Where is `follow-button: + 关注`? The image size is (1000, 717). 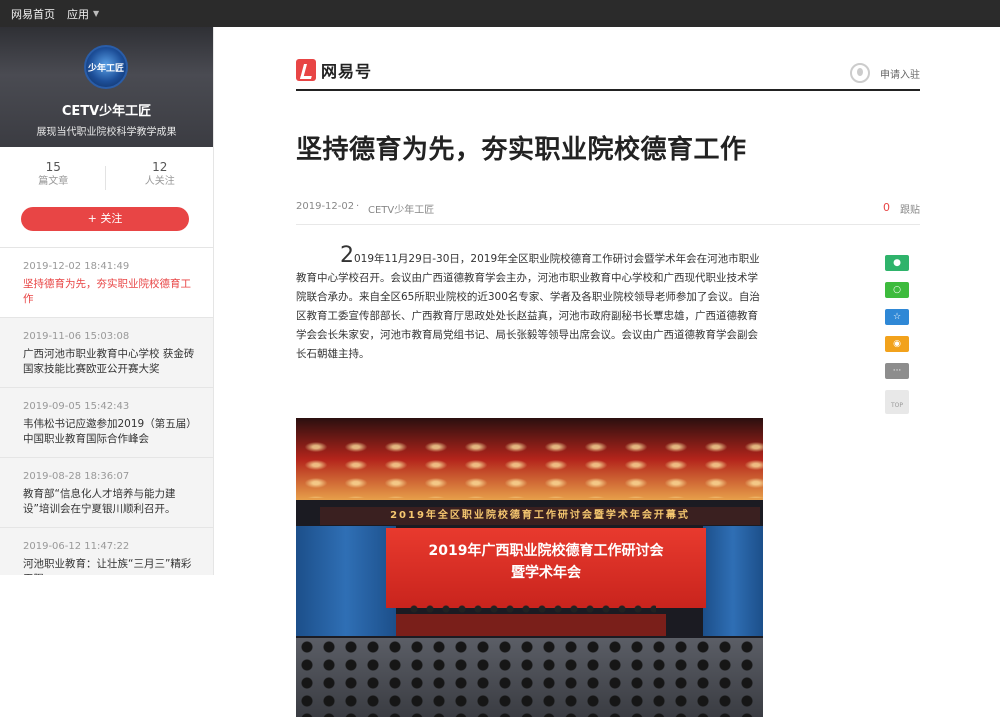 follow-button: + 关注 is located at coordinates (105, 219).